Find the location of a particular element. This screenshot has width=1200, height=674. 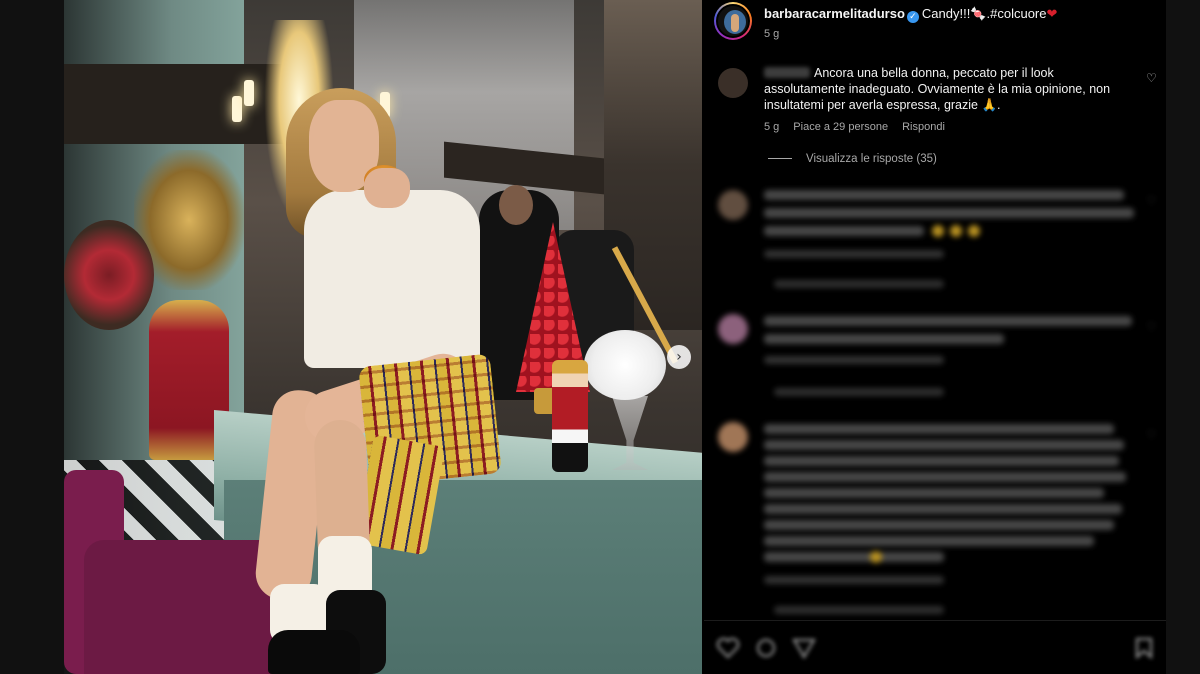

photo-shelf is located at coordinates (179, 104).